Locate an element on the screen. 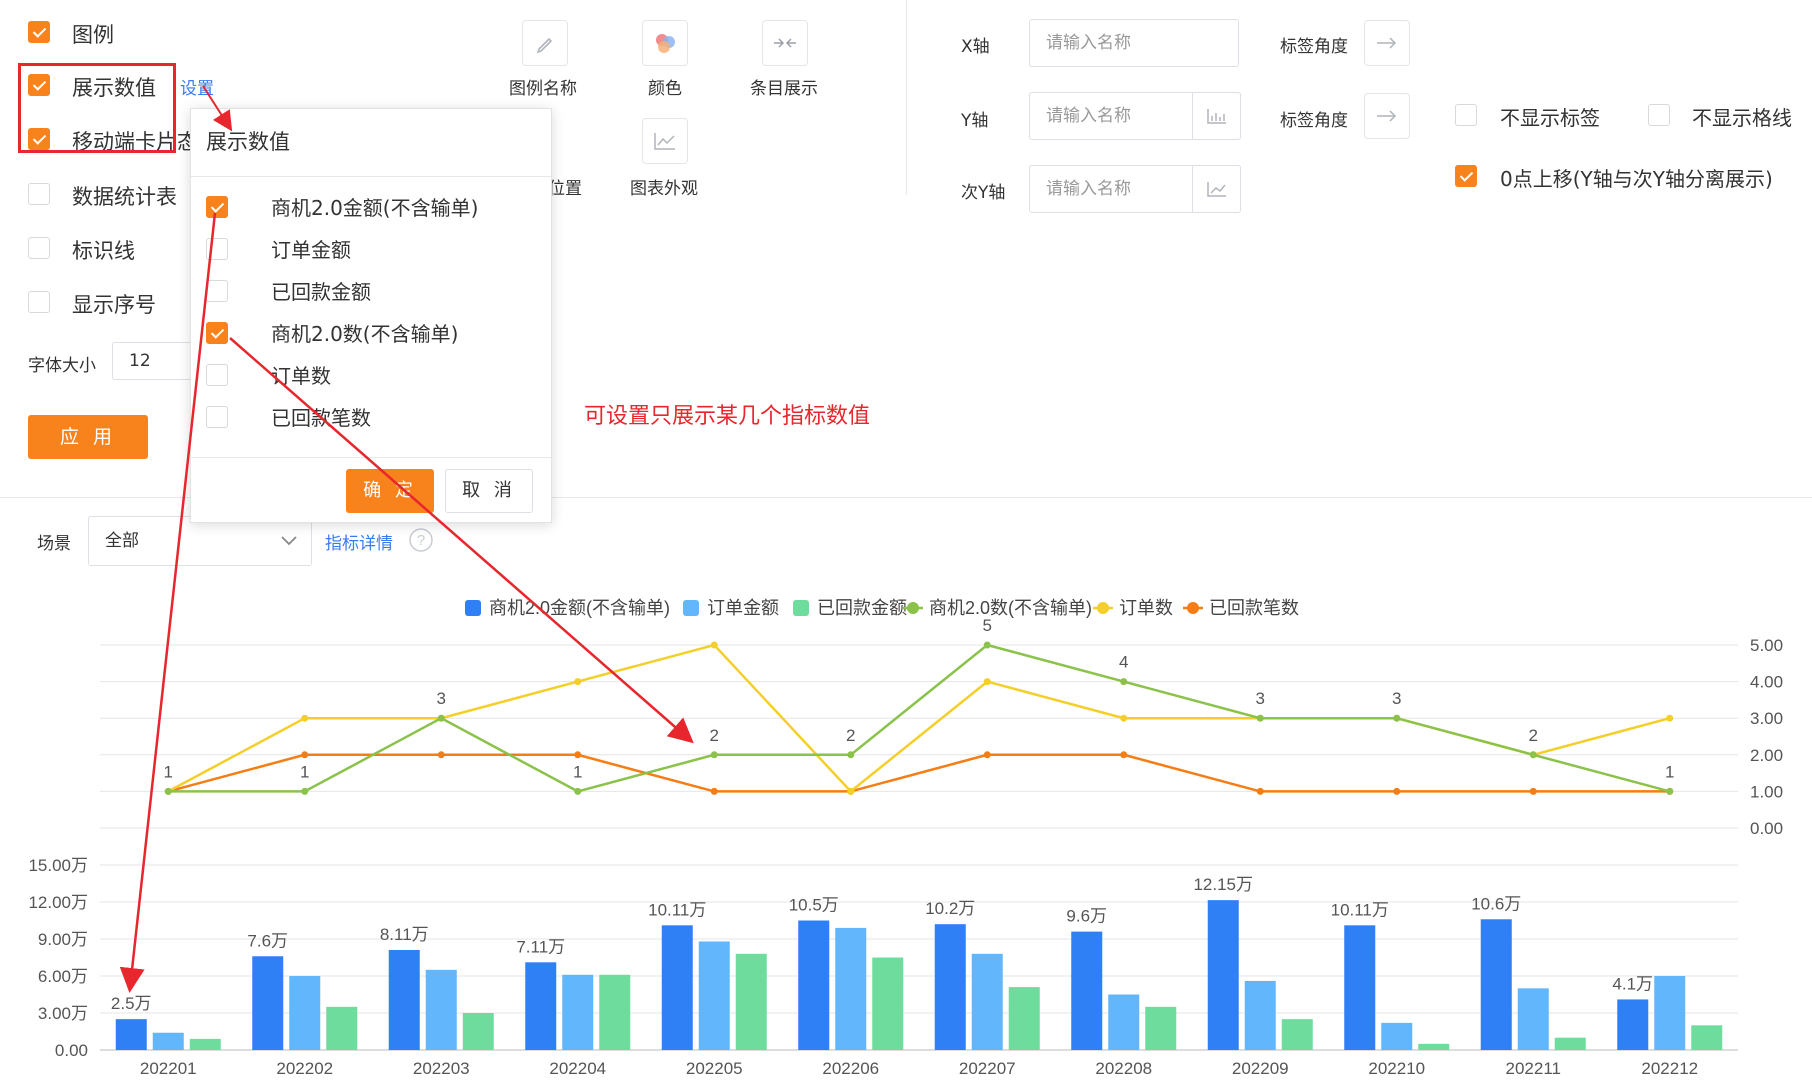 The image size is (1812, 1086). legend-name-button is located at coordinates (545, 43).